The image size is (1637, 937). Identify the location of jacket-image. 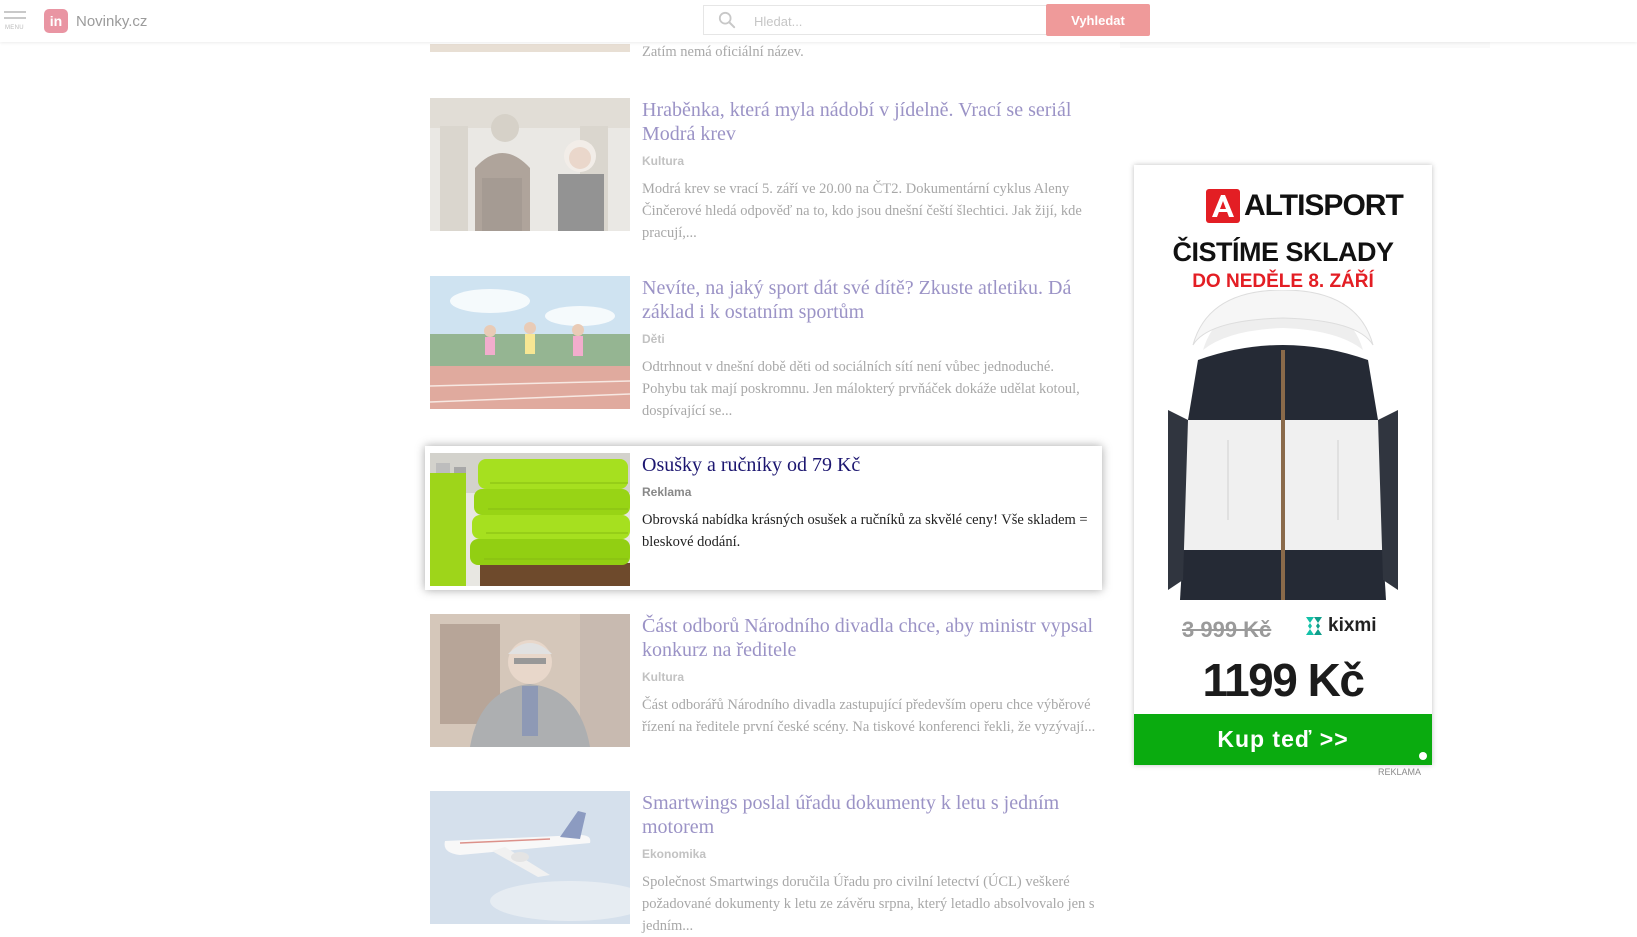
(1283, 445).